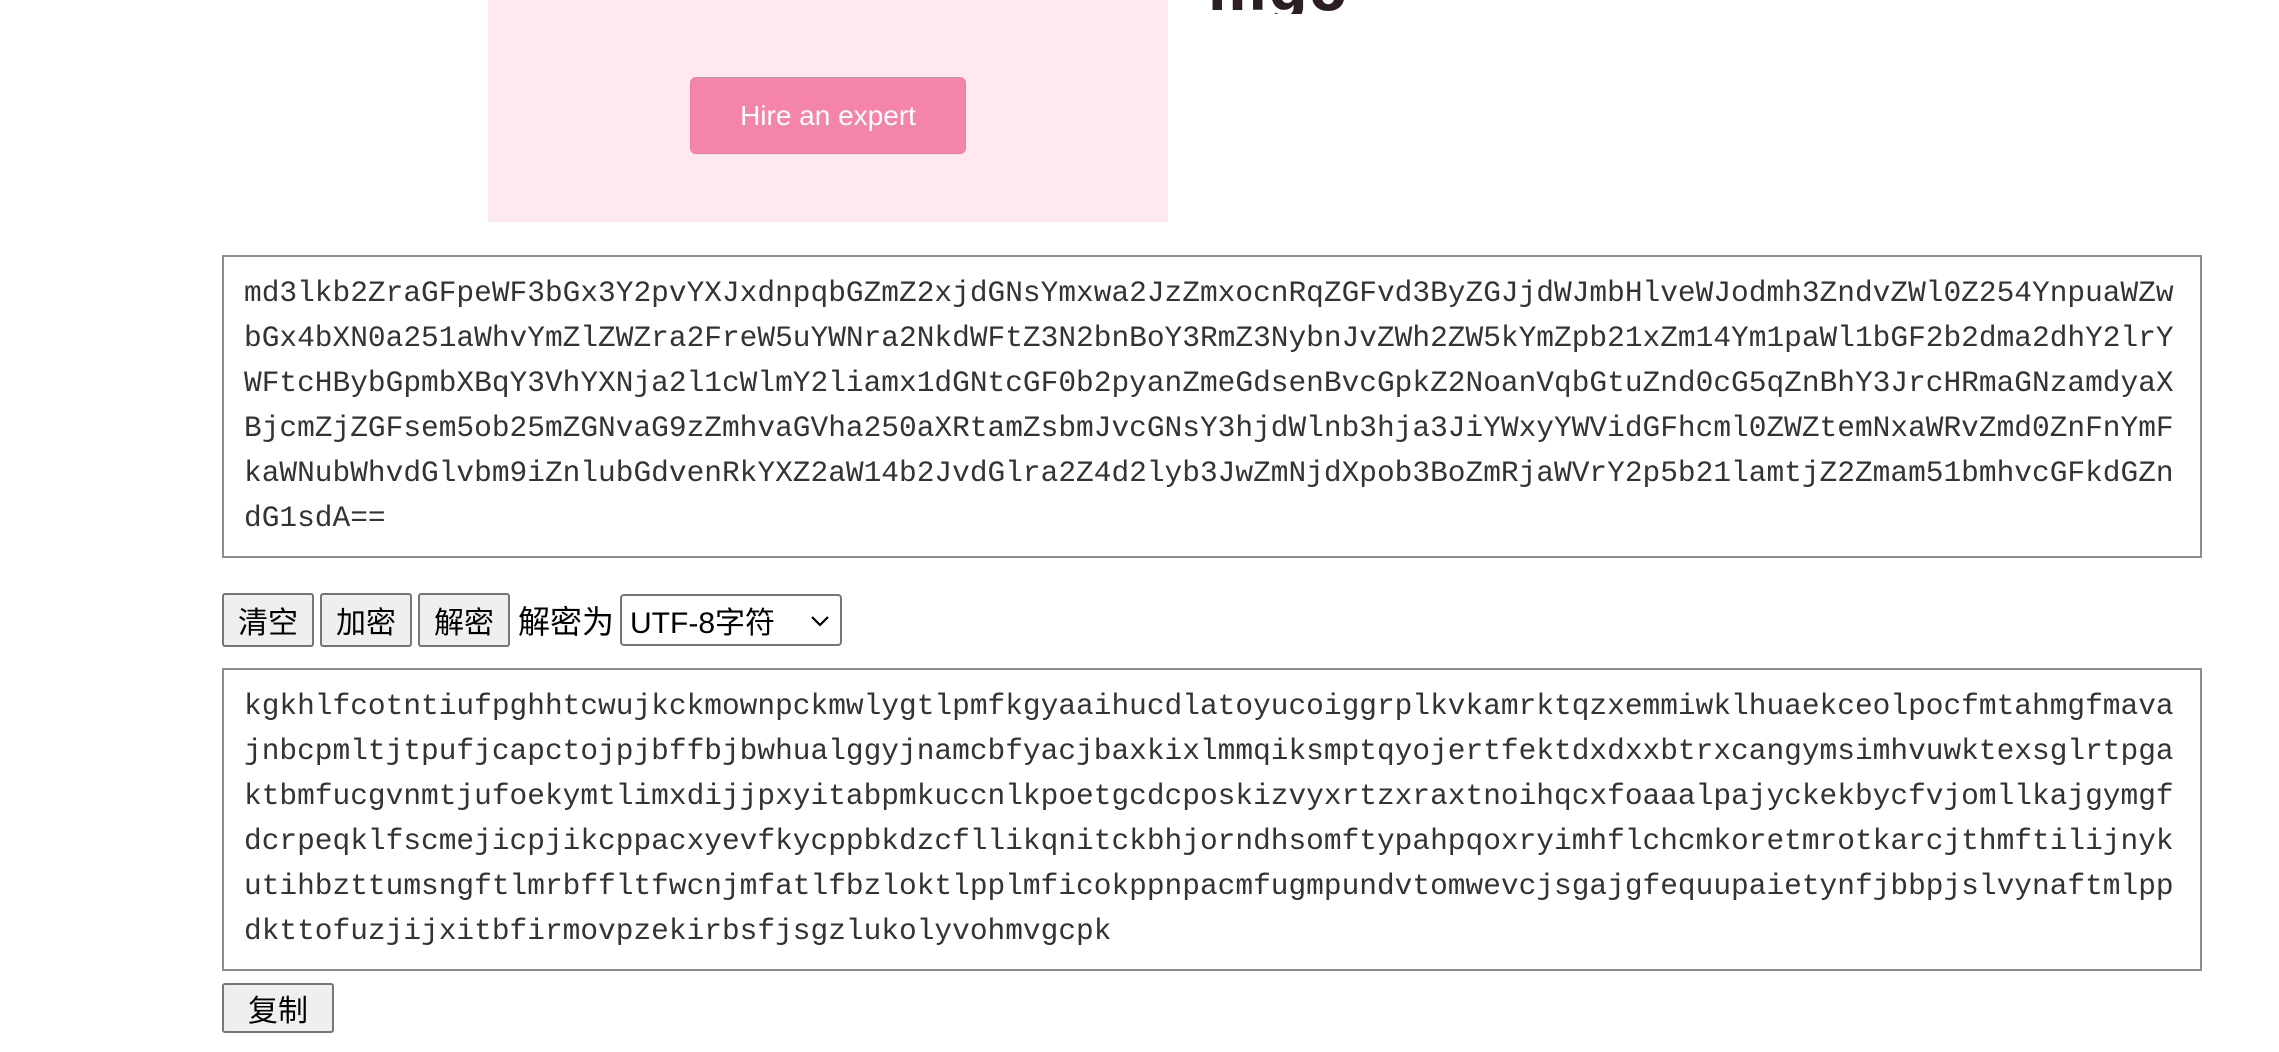 Image resolution: width=2279 pixels, height=1052 pixels. I want to click on clear-button: 清空, so click(268, 620).